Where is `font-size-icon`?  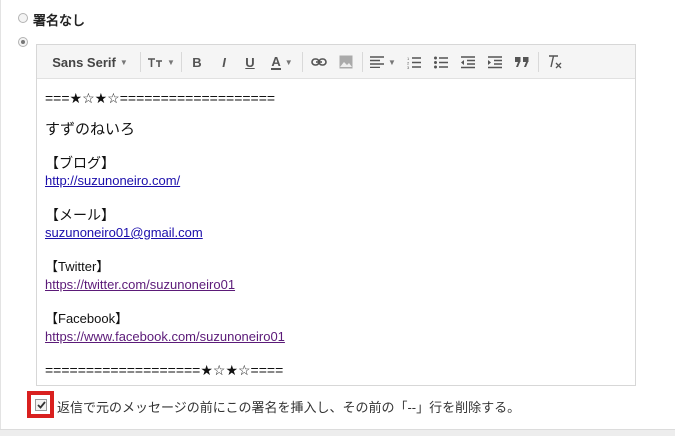
font-size-icon is located at coordinates (155, 62).